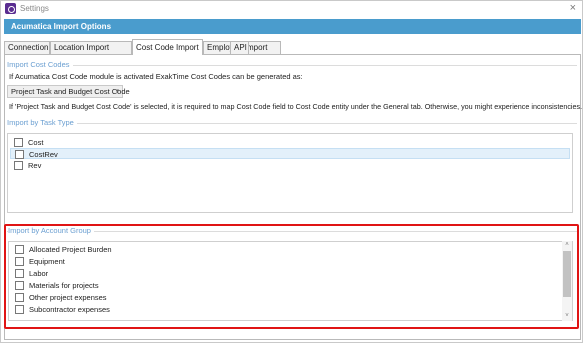  What do you see at coordinates (10, 8) in the screenshot?
I see `app-logo-icon` at bounding box center [10, 8].